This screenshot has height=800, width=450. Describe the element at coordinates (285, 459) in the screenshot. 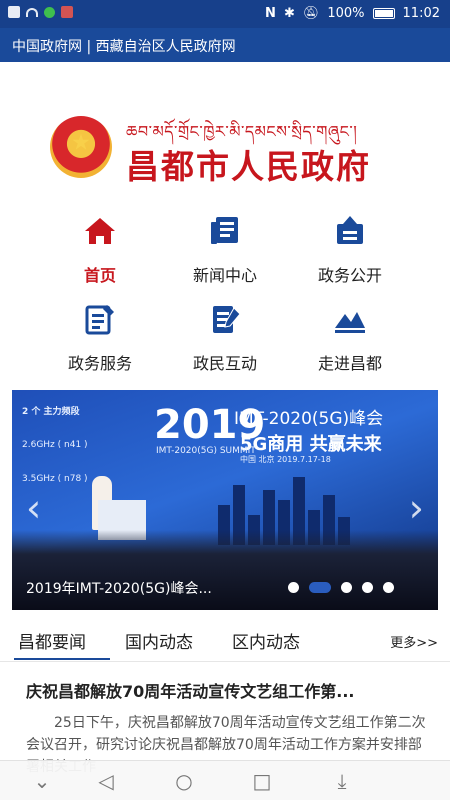

I see `banner-date: 中国 北京 2019.7.17-18` at that location.